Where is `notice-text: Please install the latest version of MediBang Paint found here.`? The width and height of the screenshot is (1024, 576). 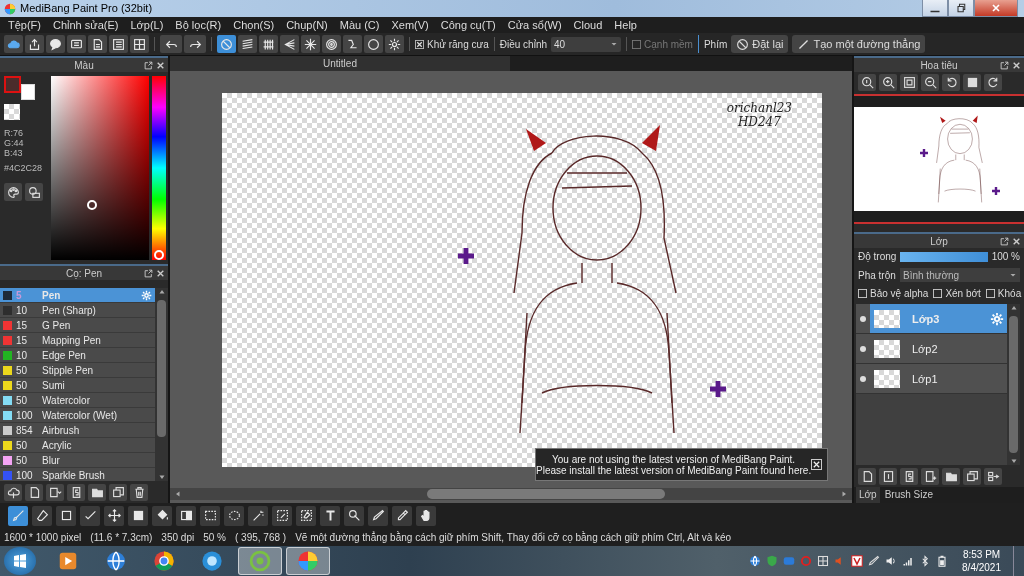 notice-text: Please install the latest version of MediBang Paint found here. is located at coordinates (674, 470).